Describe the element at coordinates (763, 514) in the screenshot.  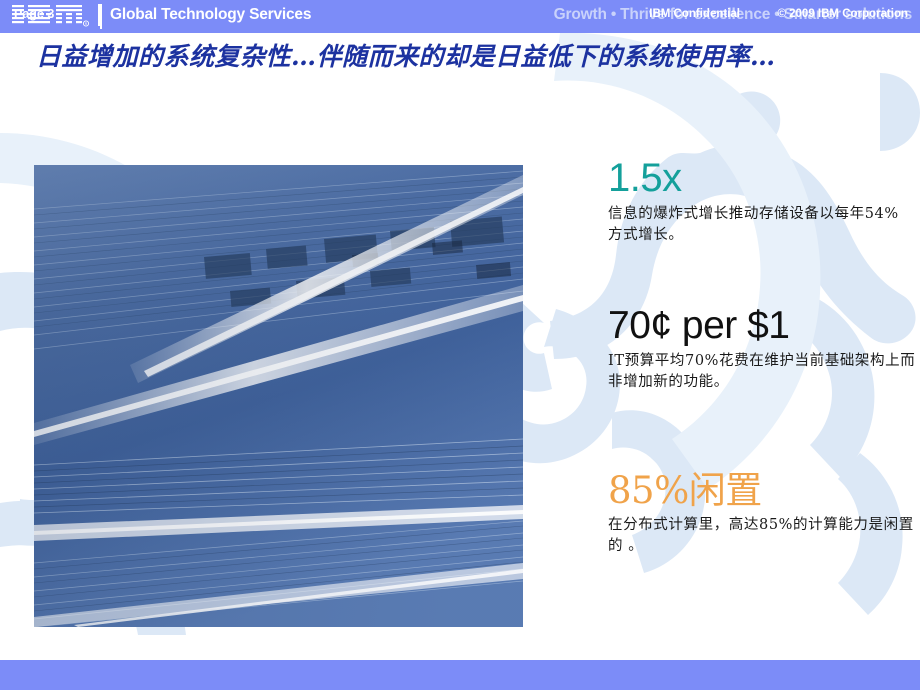
I see `stat-block-idle-capacity: 85%闲置 在分布式计算里，高达85%的计算能力是闲置的 。` at that location.